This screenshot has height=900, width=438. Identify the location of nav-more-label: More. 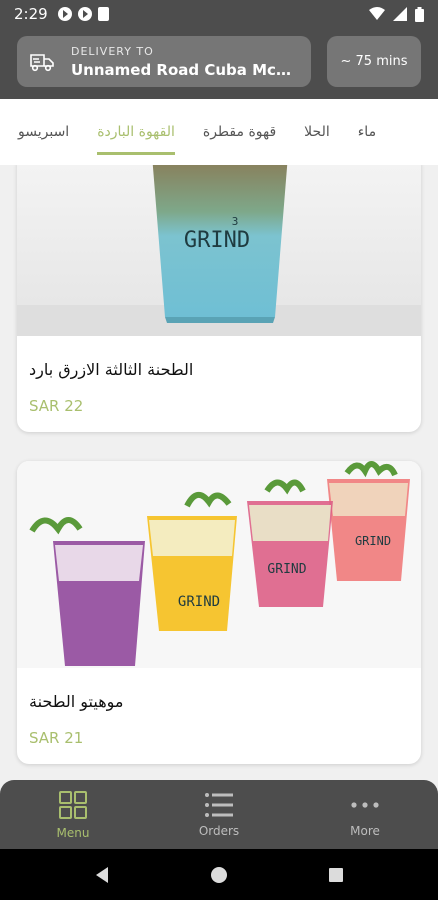
(365, 830).